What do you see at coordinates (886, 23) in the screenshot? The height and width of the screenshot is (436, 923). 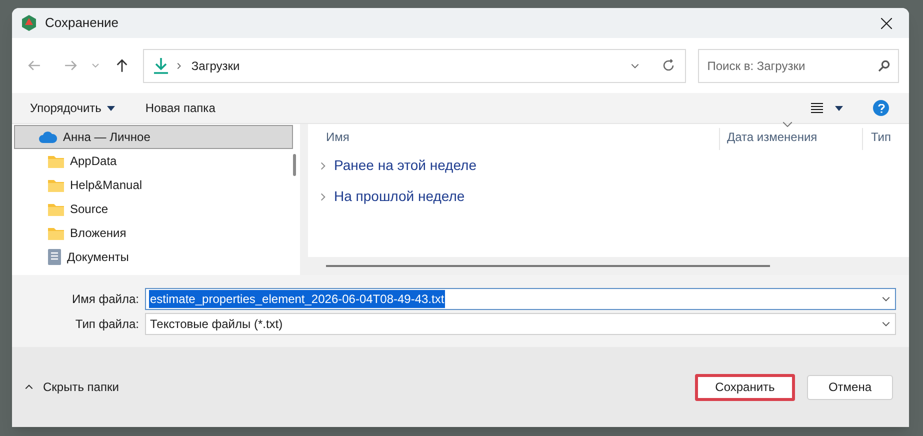 I see `close-icon` at bounding box center [886, 23].